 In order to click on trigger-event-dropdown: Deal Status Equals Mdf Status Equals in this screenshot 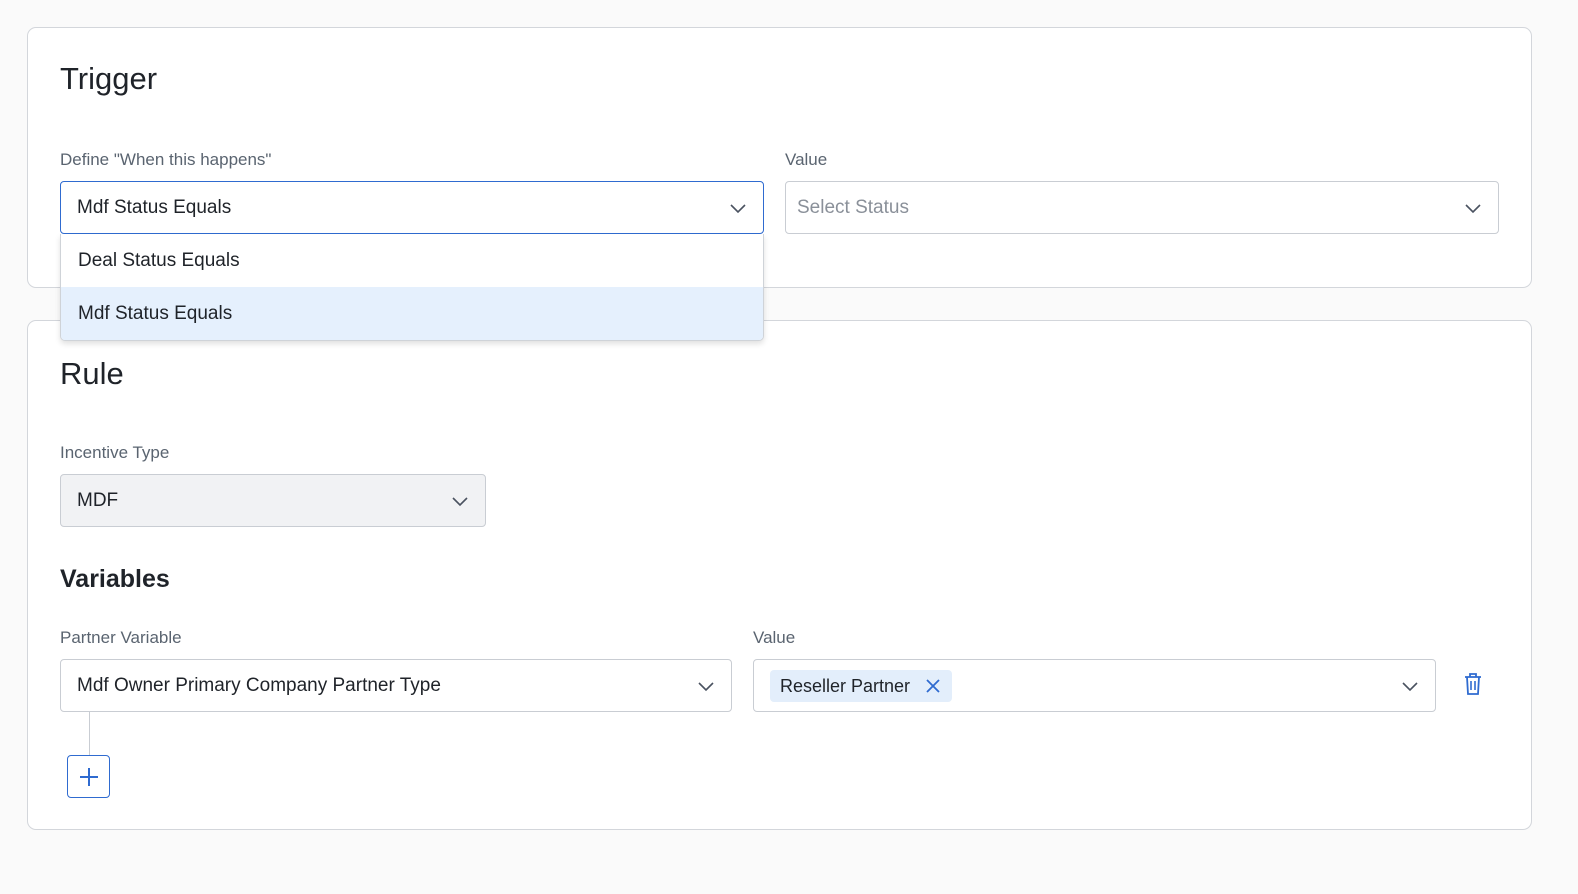, I will do `click(412, 287)`.